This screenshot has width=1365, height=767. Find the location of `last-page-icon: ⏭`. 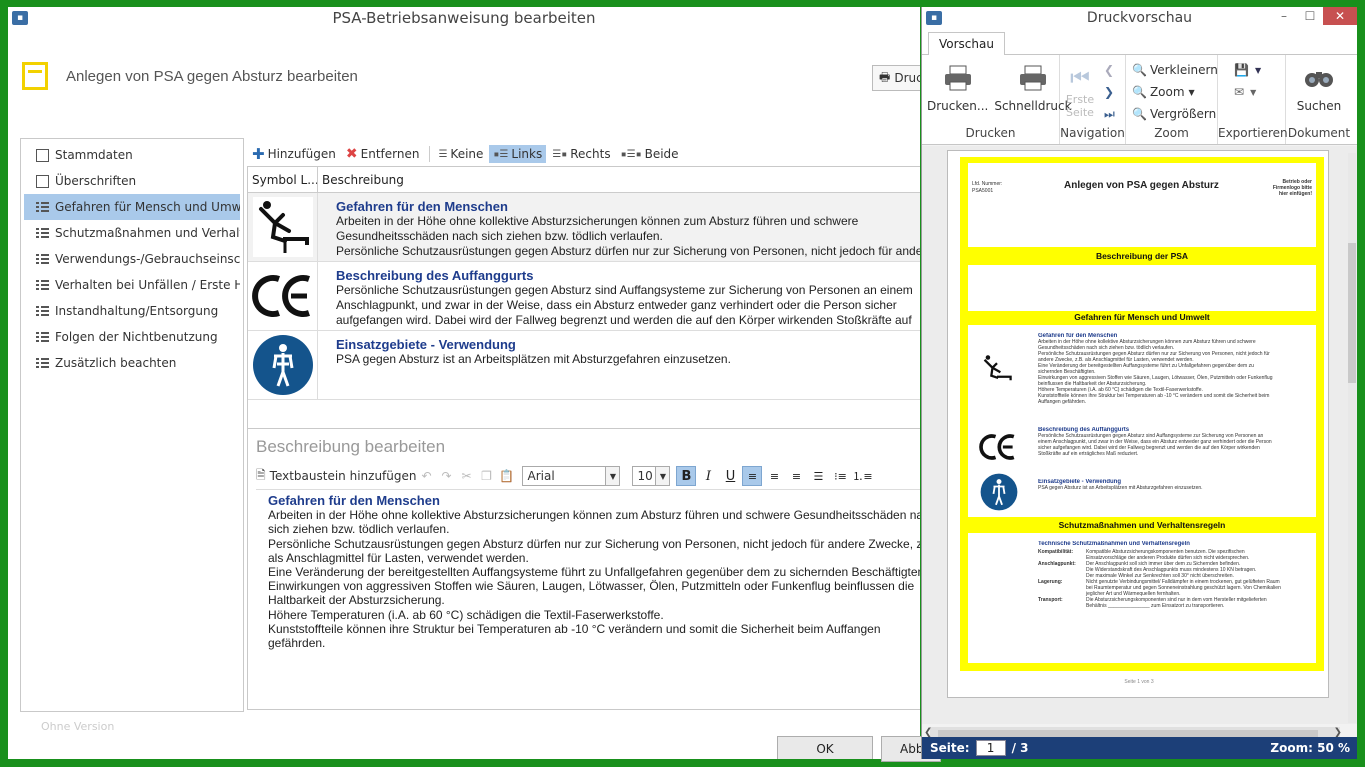

last-page-icon: ⏭ is located at coordinates (1109, 114).